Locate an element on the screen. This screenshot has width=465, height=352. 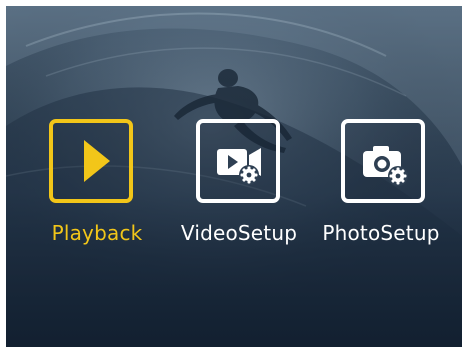
video-settings-icon is located at coordinates (239, 166).